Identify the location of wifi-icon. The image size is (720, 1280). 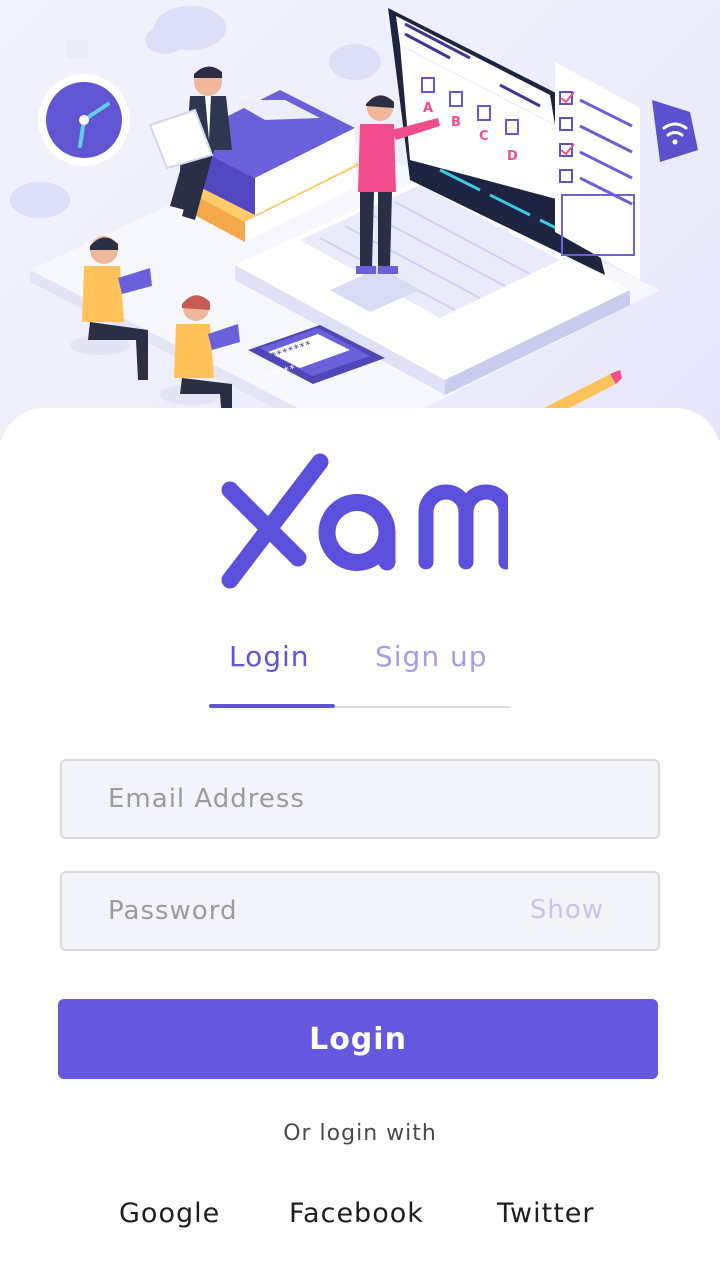
(675, 131).